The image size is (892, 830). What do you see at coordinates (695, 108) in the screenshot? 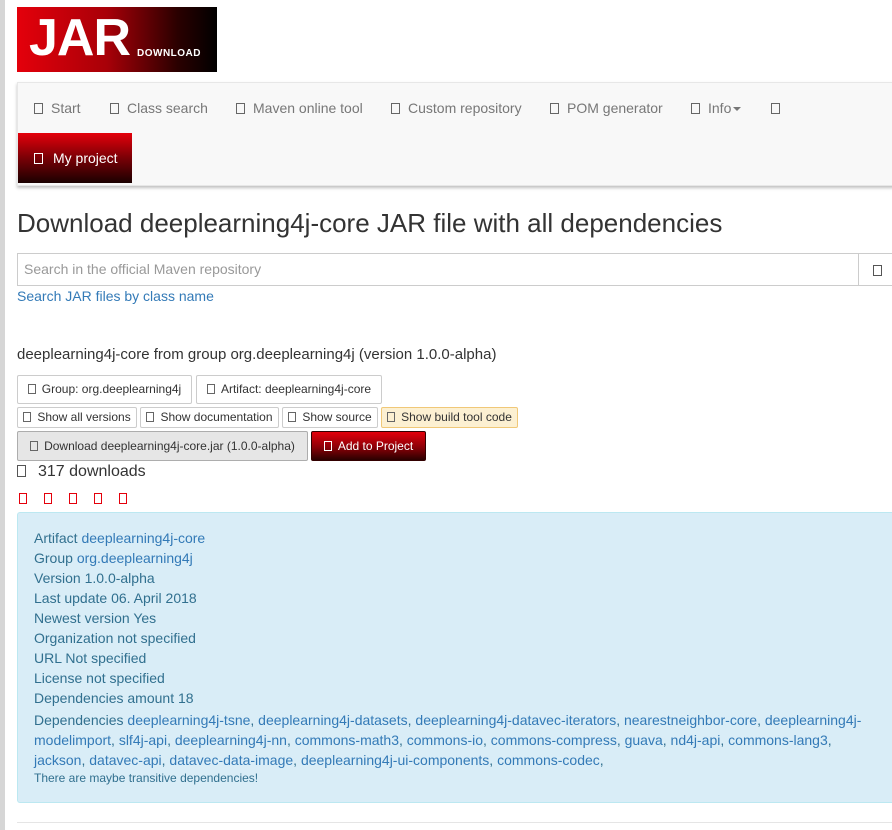
I see `info-icon` at bounding box center [695, 108].